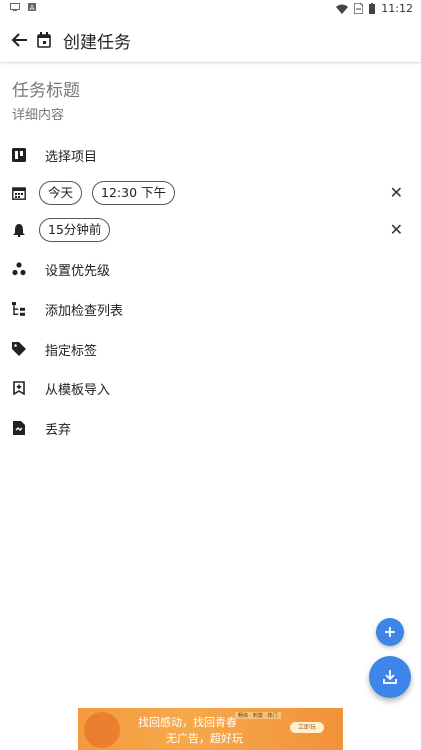 The height and width of the screenshot is (750, 421). I want to click on ad-play-button: 立即玩, so click(307, 727).